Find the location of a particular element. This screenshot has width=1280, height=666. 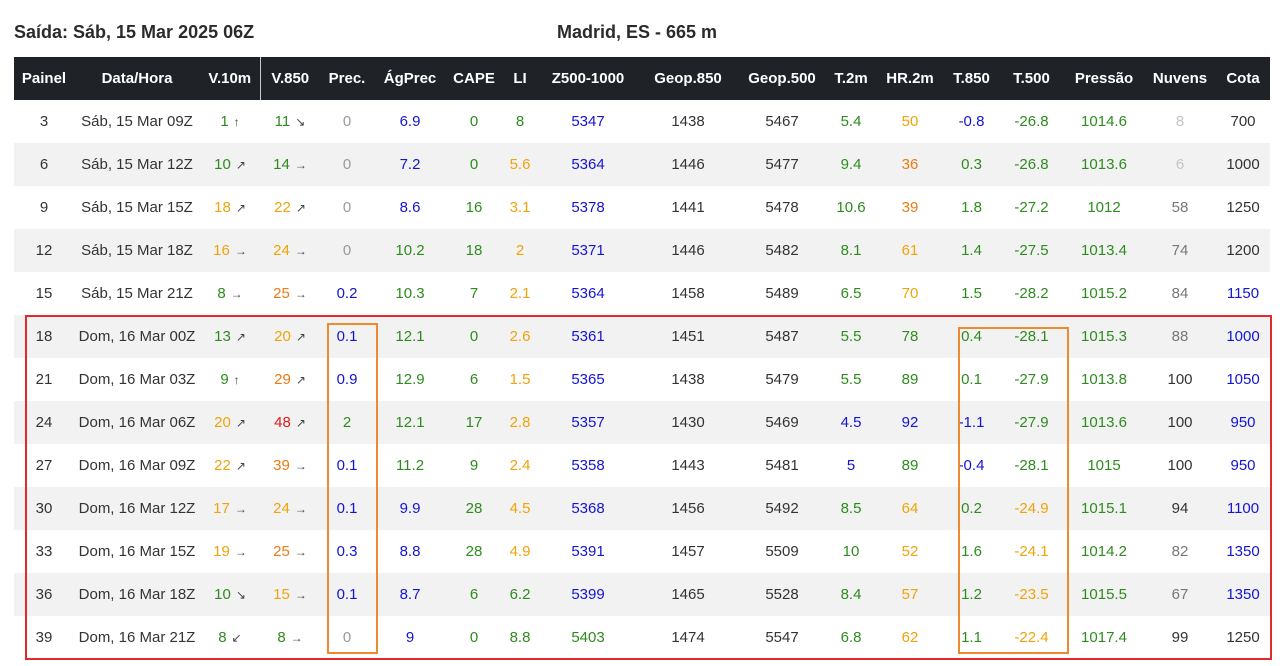

location-title: Madrid, ES - 665 m is located at coordinates (637, 32).